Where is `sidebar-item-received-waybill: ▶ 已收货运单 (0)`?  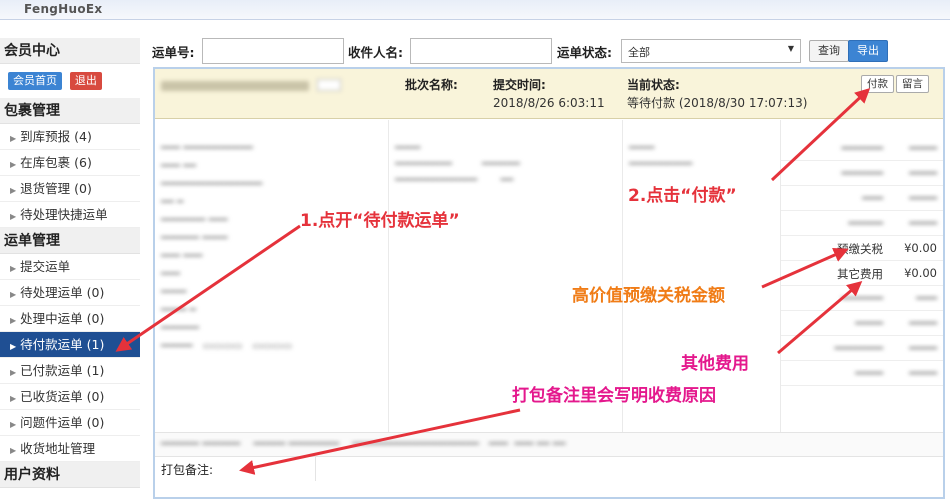
sidebar-item-received-waybill: ▶ 已收货运单 (0) is located at coordinates (70, 397).